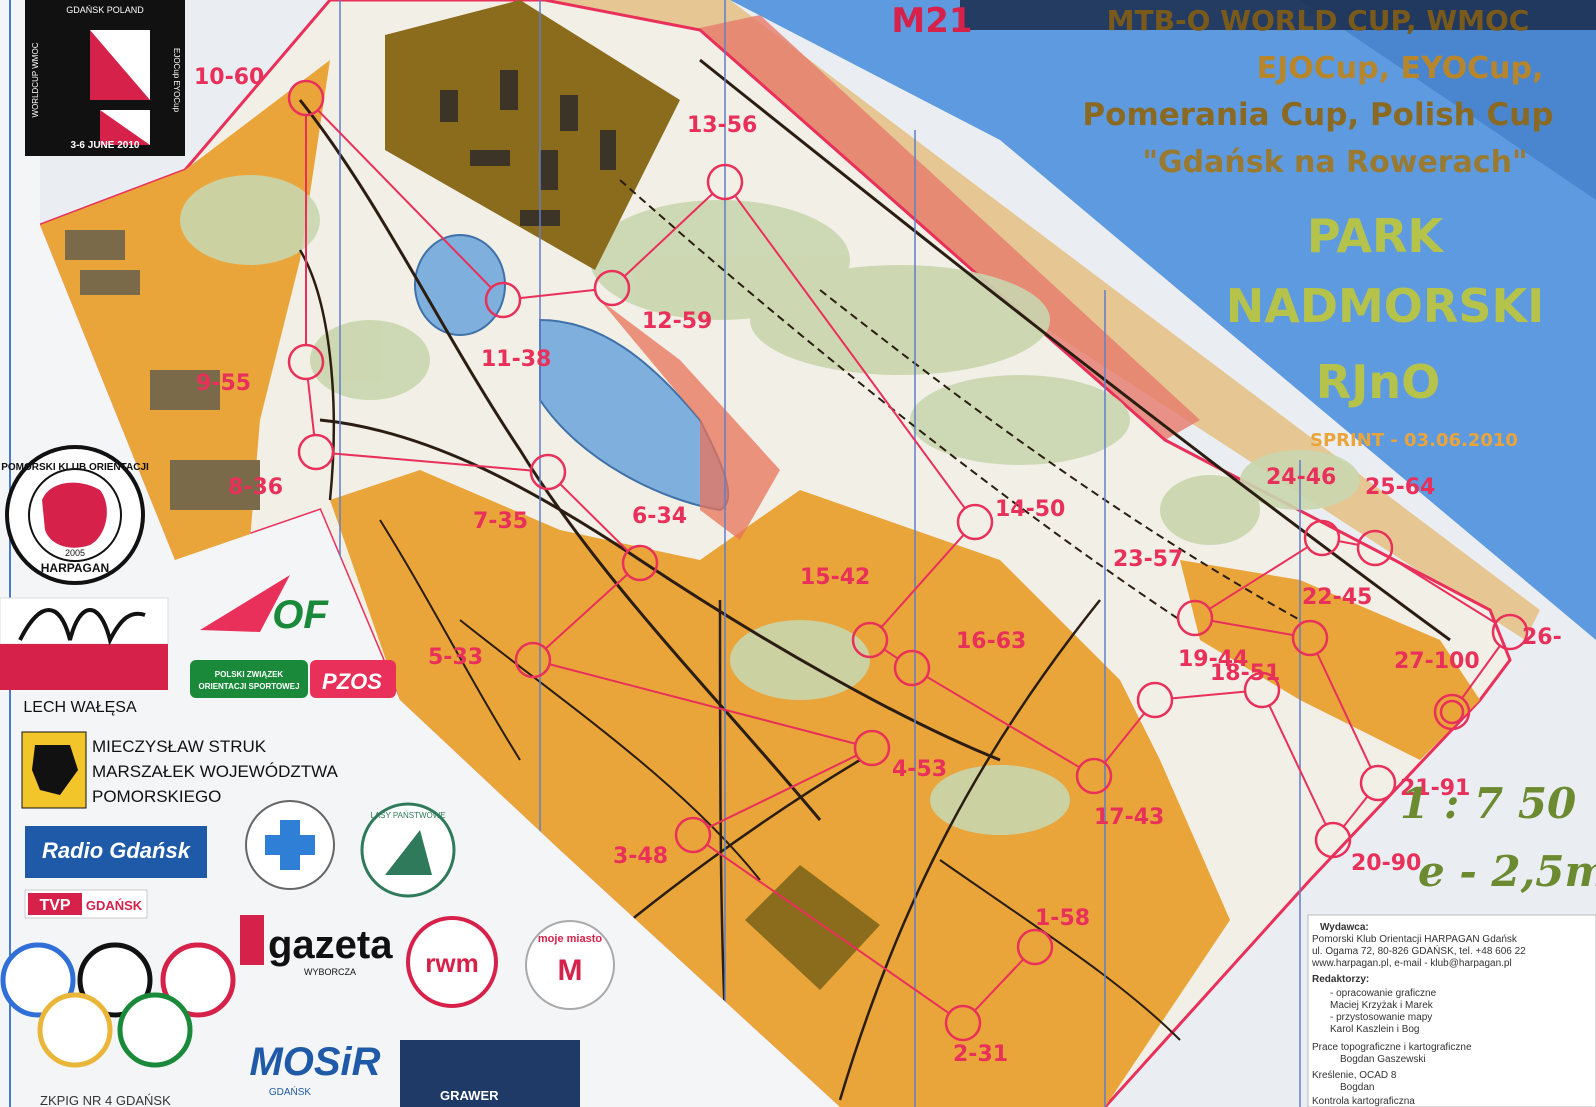 Image resolution: width=1596 pixels, height=1107 pixels. Describe the element at coordinates (1400, 487) in the screenshot. I see `control-label-25: 25-64` at that location.